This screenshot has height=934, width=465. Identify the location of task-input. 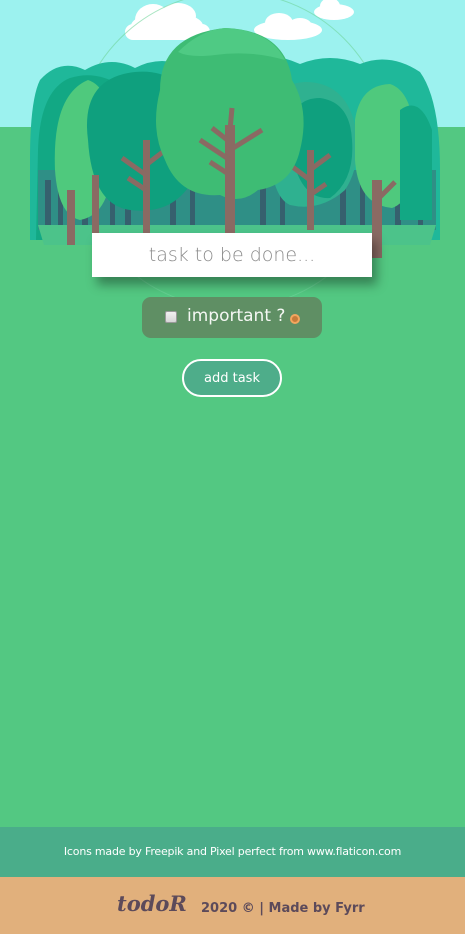
(232, 255).